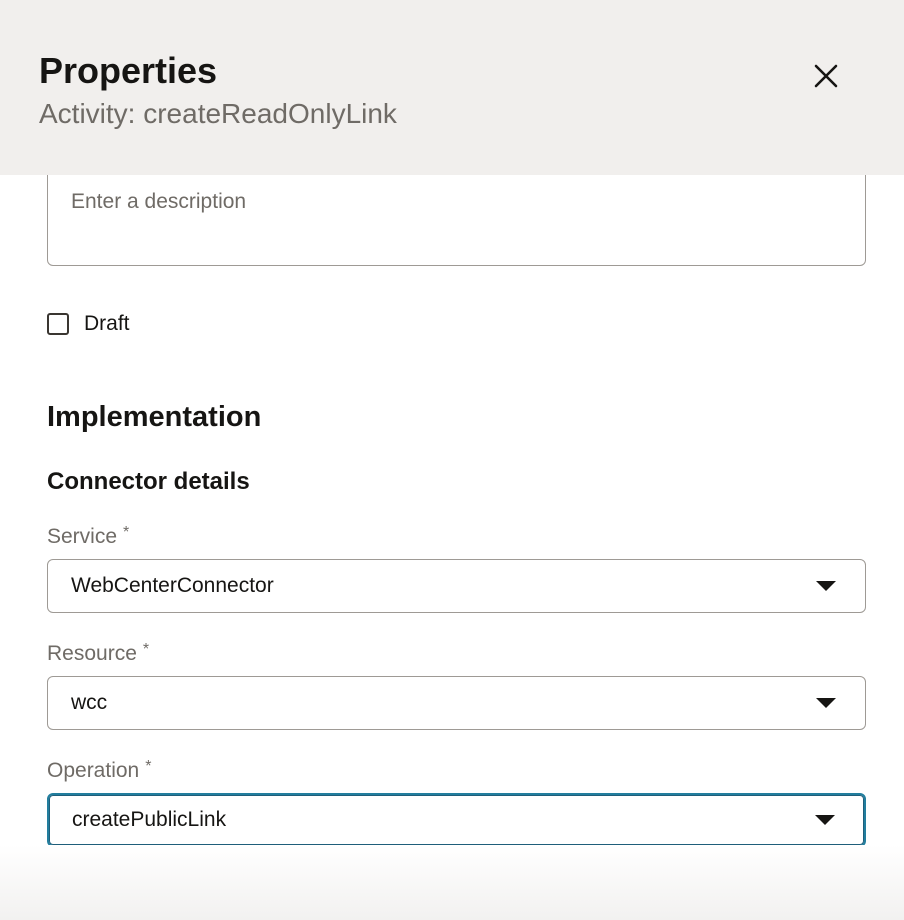  Describe the element at coordinates (456, 220) in the screenshot. I see `description-field` at that location.